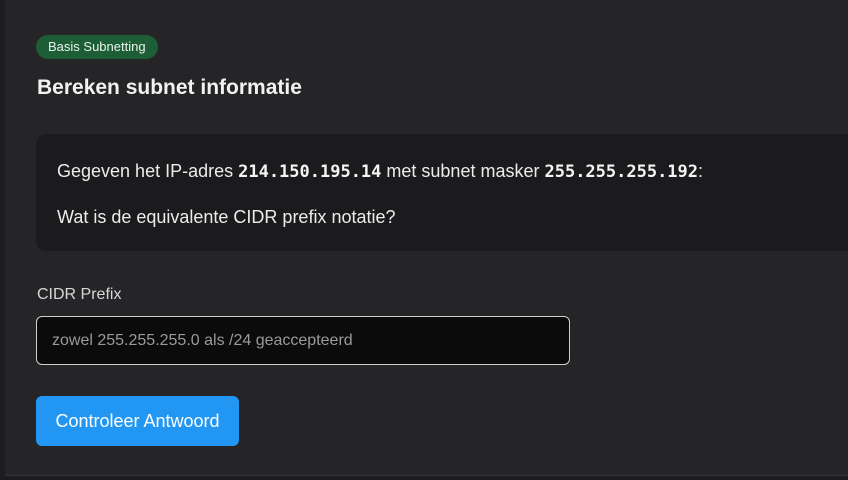 The image size is (848, 480). I want to click on ip-address: 214.150.195.14, so click(310, 172).